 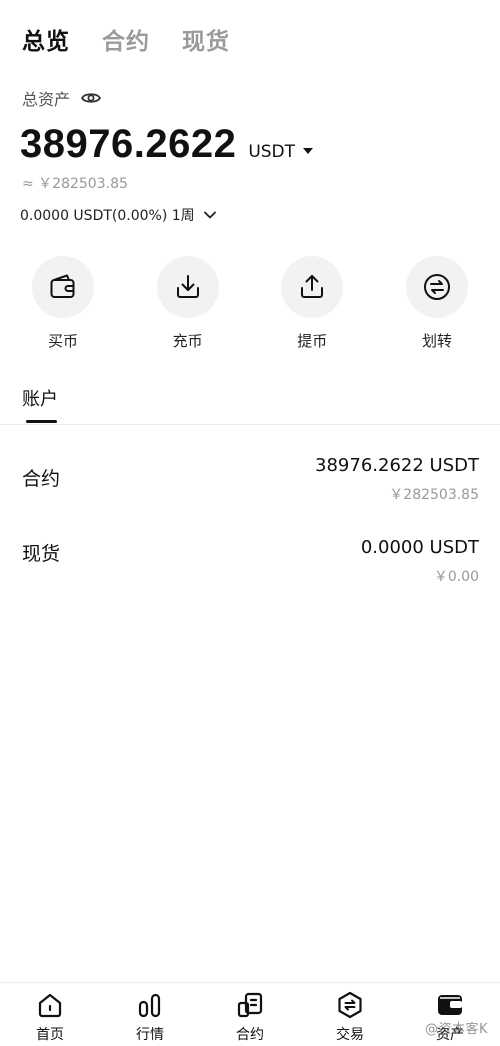 What do you see at coordinates (206, 39) in the screenshot?
I see `tab-spot: 现货` at bounding box center [206, 39].